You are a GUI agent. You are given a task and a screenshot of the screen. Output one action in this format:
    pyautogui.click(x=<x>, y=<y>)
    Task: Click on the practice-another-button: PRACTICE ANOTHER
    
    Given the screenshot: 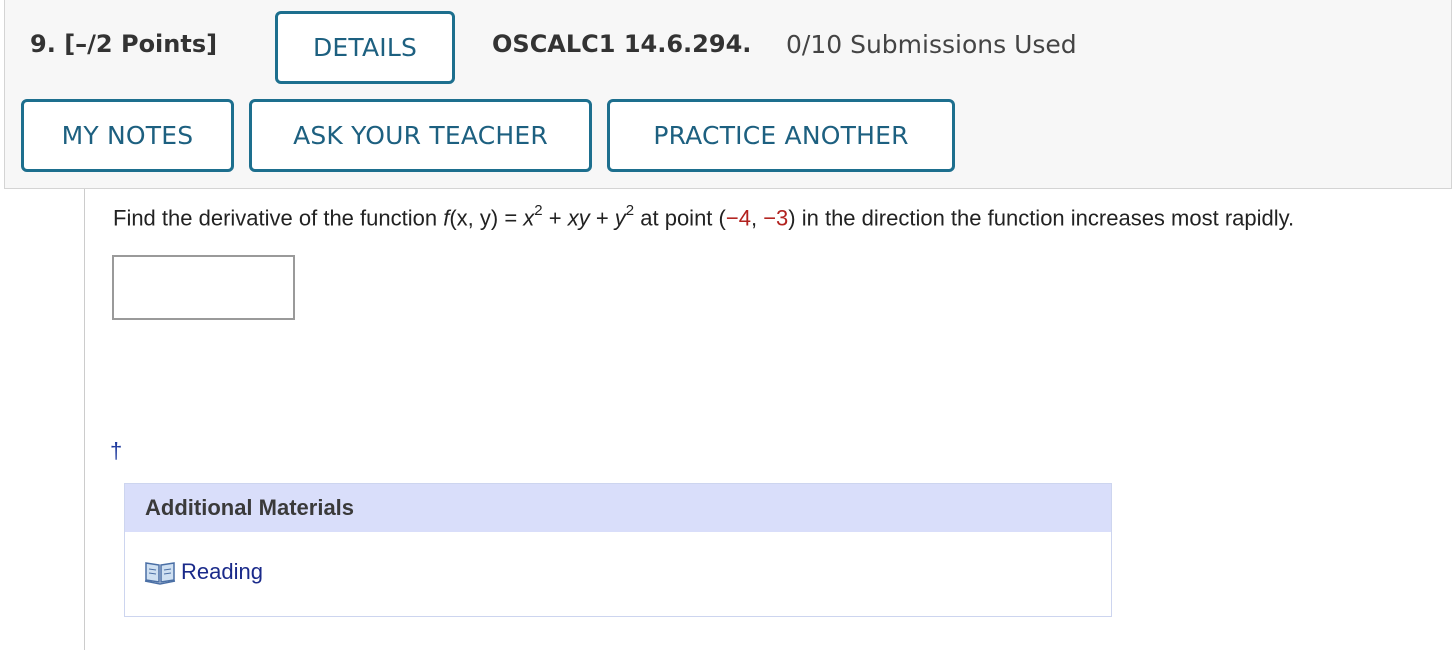 What is the action you would take?
    pyautogui.click(x=781, y=135)
    